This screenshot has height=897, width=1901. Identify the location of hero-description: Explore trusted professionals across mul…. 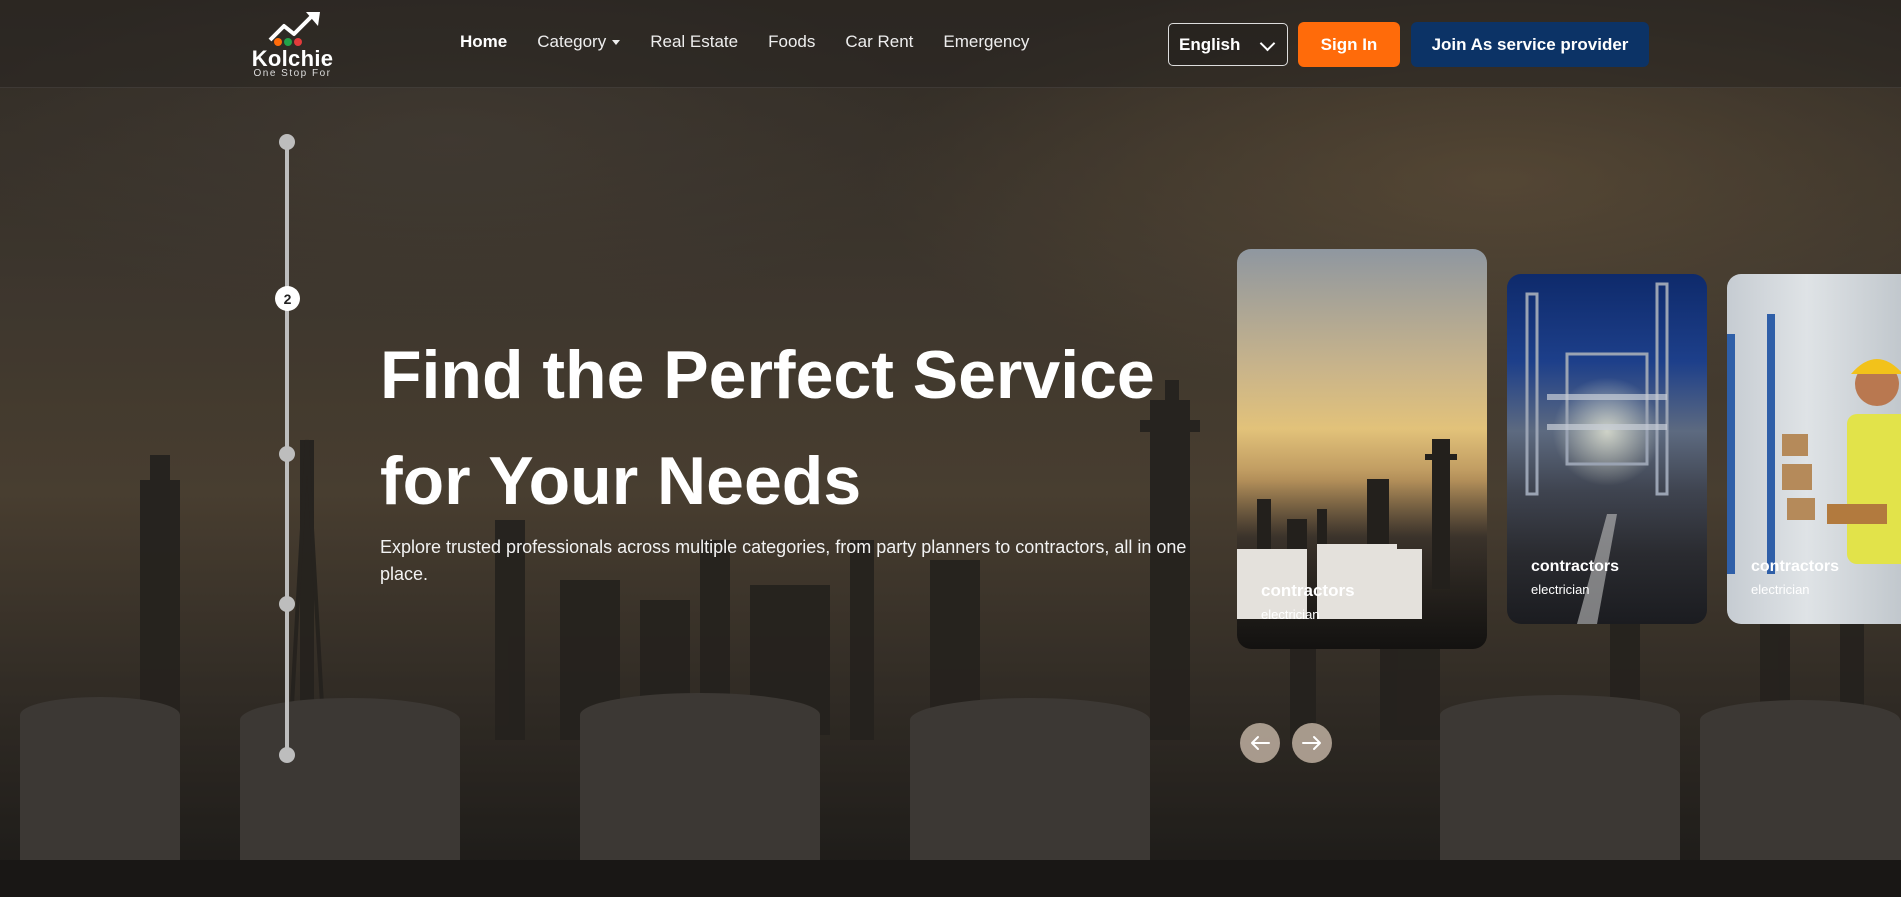
(783, 560).